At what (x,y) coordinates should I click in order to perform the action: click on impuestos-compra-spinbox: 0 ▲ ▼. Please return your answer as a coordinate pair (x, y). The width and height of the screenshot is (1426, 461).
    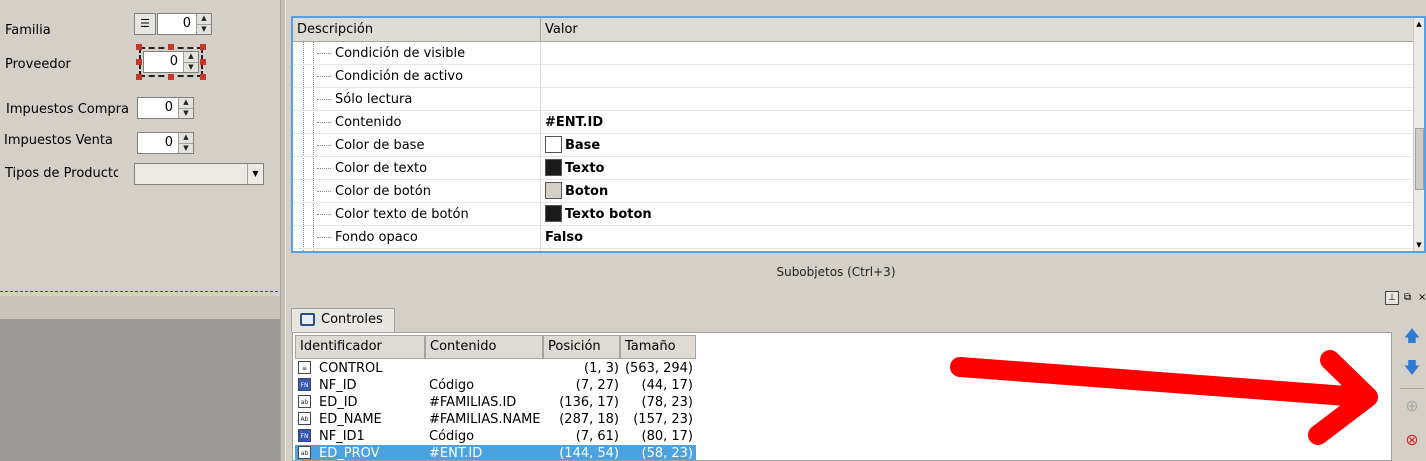
    Looking at the image, I should click on (165, 108).